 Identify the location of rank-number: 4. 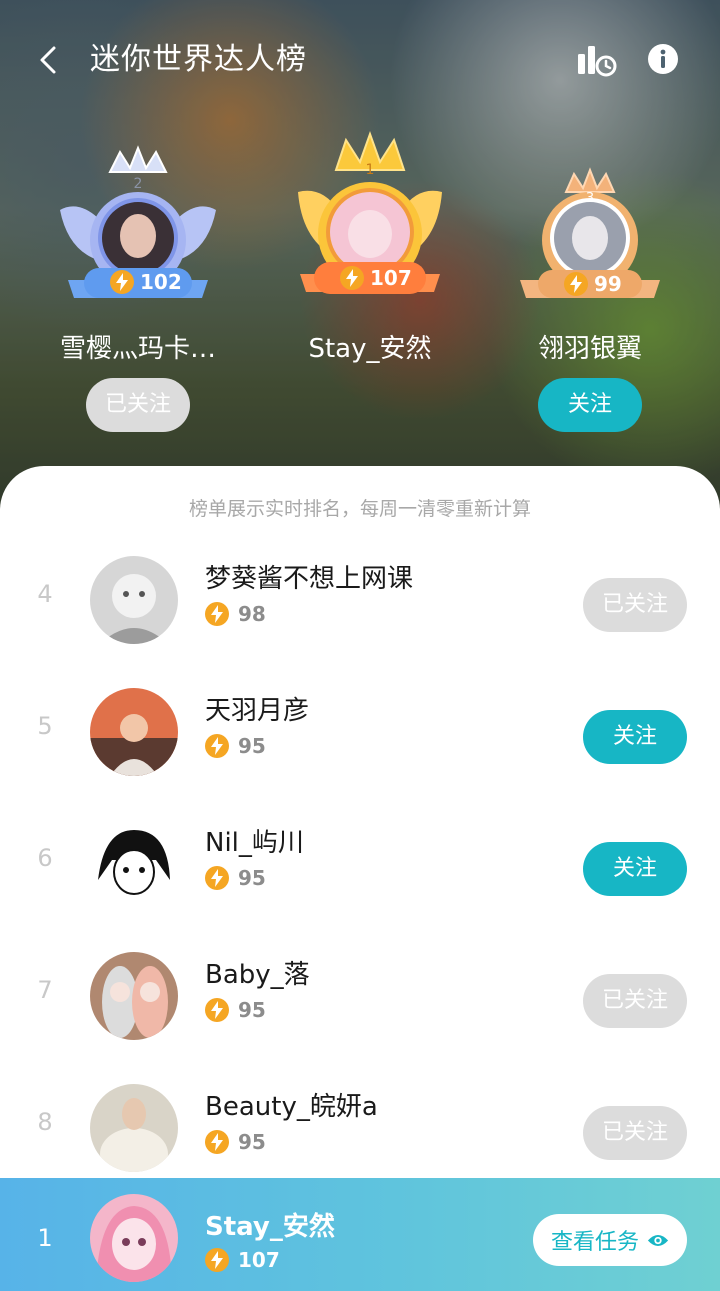
(45, 594).